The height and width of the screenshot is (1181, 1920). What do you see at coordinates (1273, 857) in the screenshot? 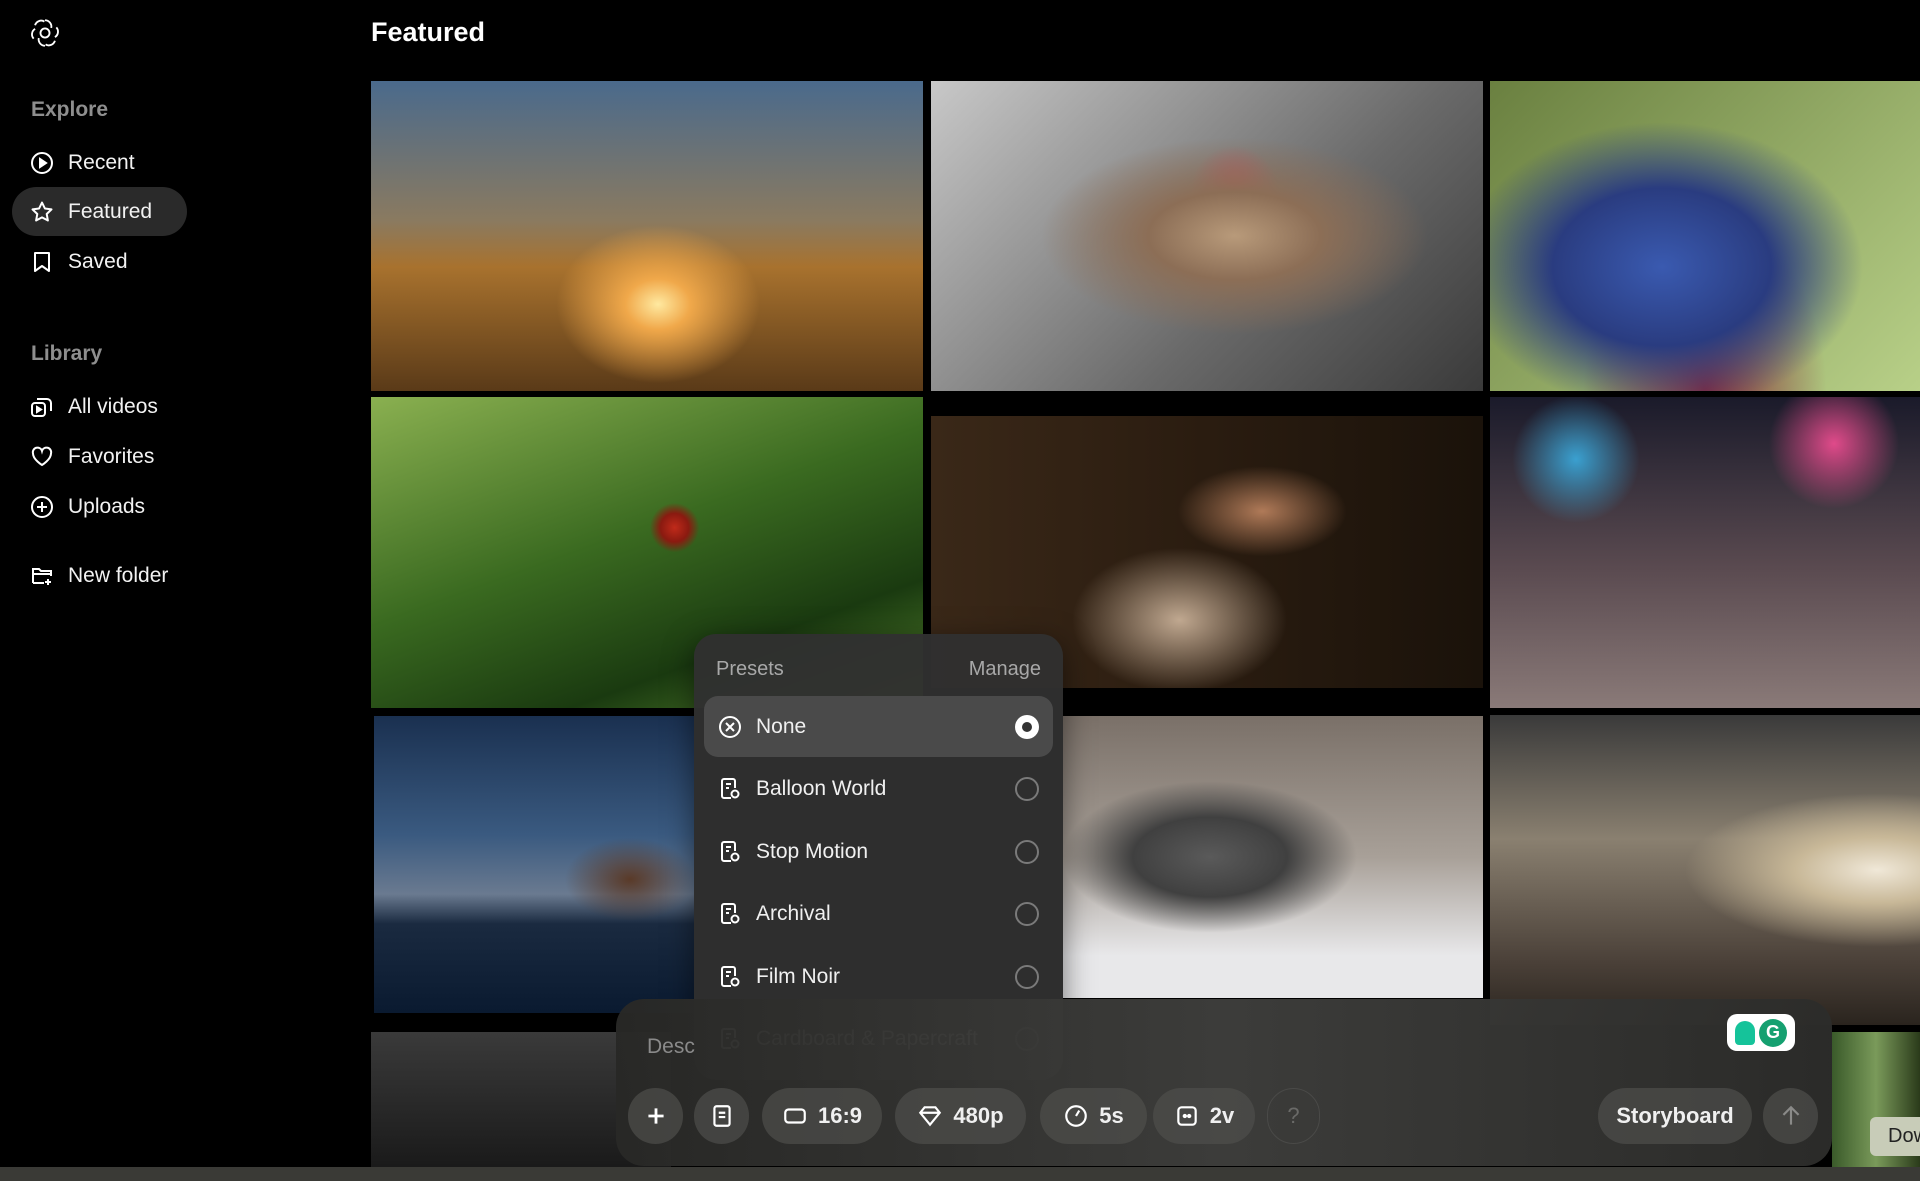
I see `video-tile-elephant` at bounding box center [1273, 857].